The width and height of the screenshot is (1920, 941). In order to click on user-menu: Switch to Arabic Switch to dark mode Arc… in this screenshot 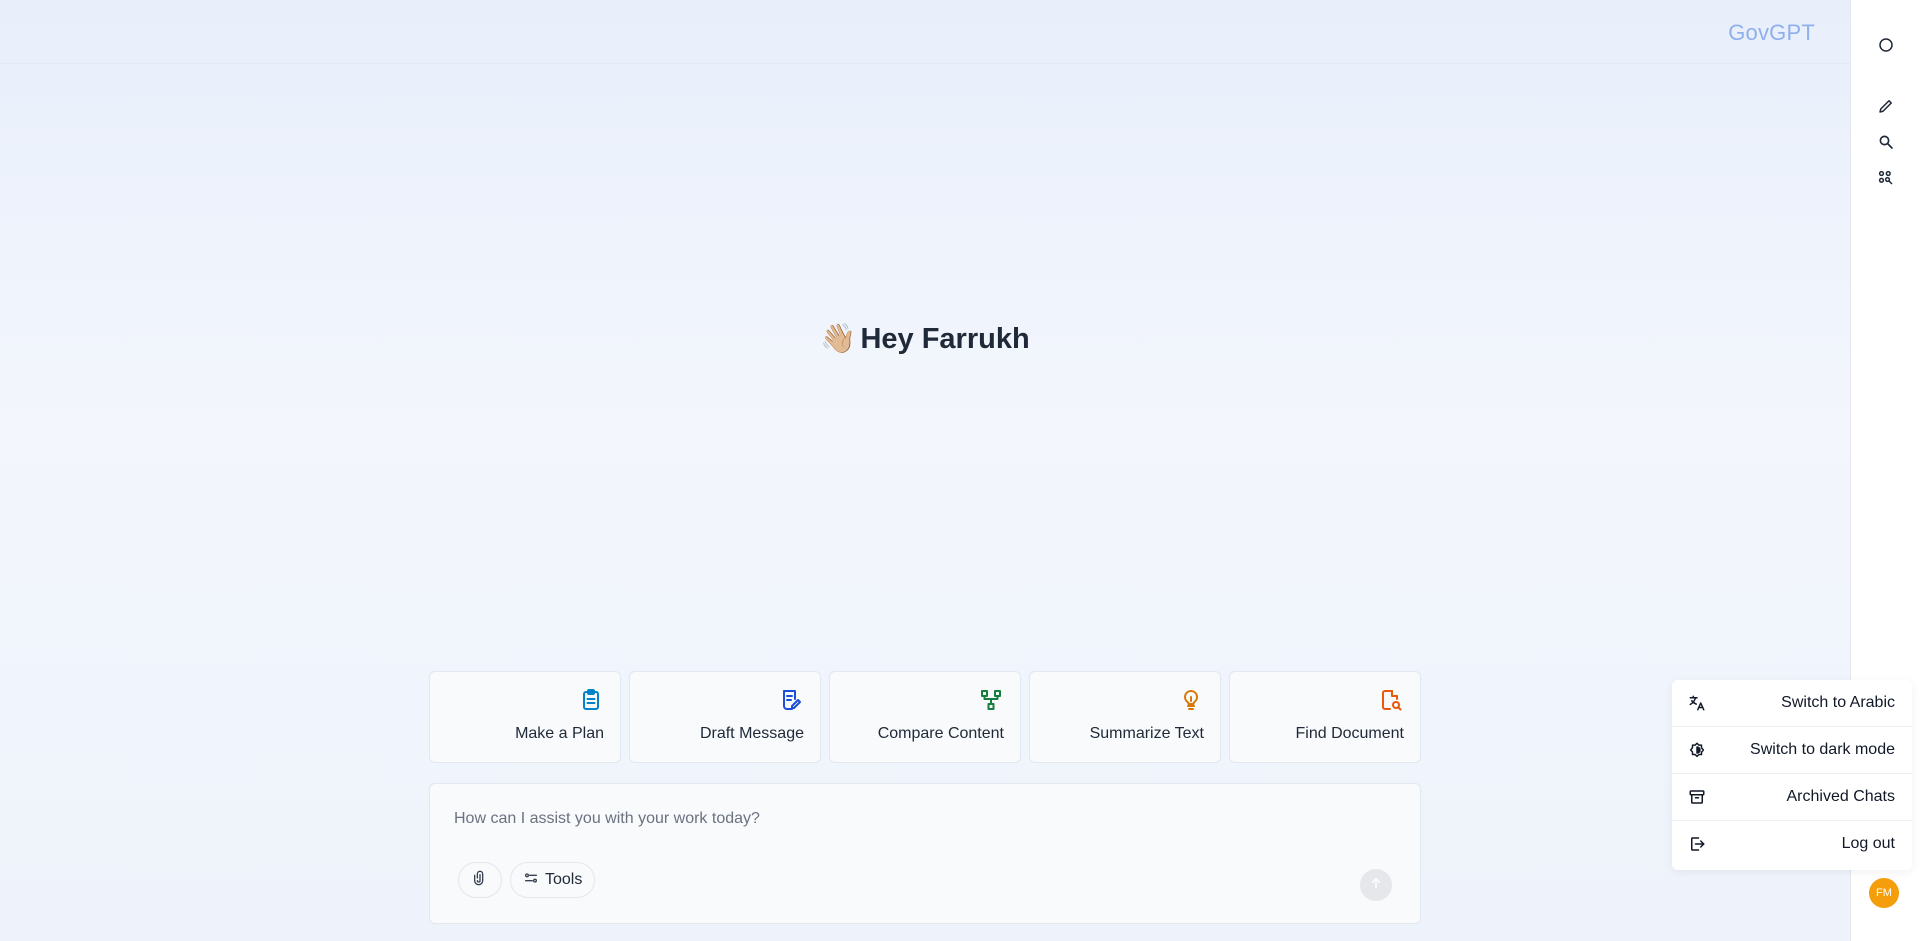, I will do `click(1792, 775)`.